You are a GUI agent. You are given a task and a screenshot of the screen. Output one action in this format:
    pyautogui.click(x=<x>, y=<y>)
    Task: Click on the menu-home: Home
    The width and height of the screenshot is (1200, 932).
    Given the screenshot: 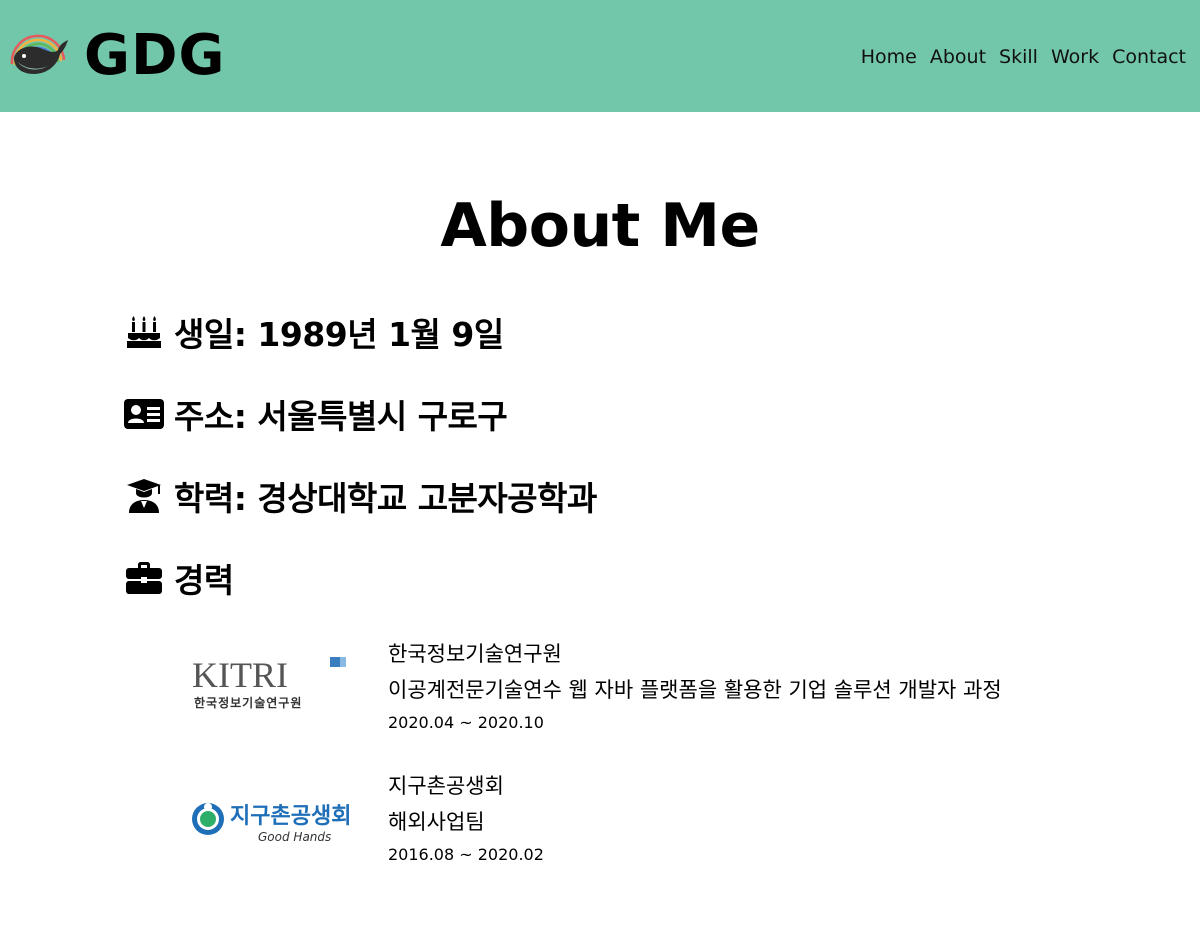 What is the action you would take?
    pyautogui.click(x=889, y=57)
    